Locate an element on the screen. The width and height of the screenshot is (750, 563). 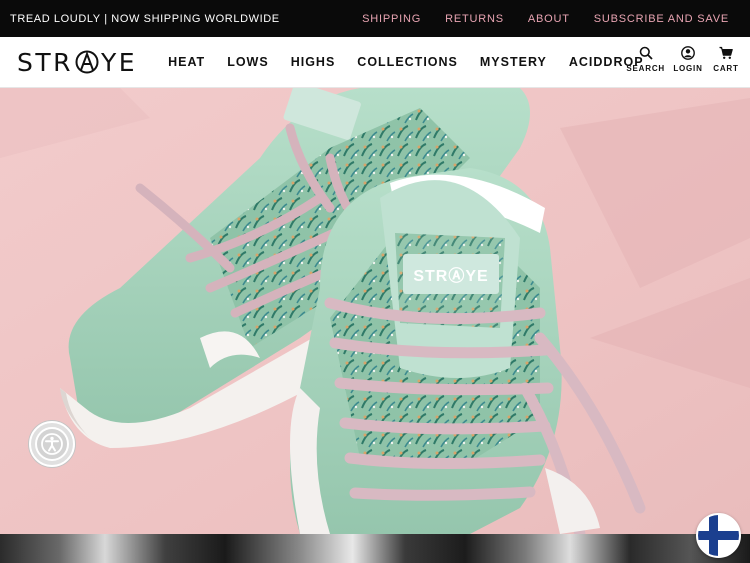
cart-icon is located at coordinates (726, 52).